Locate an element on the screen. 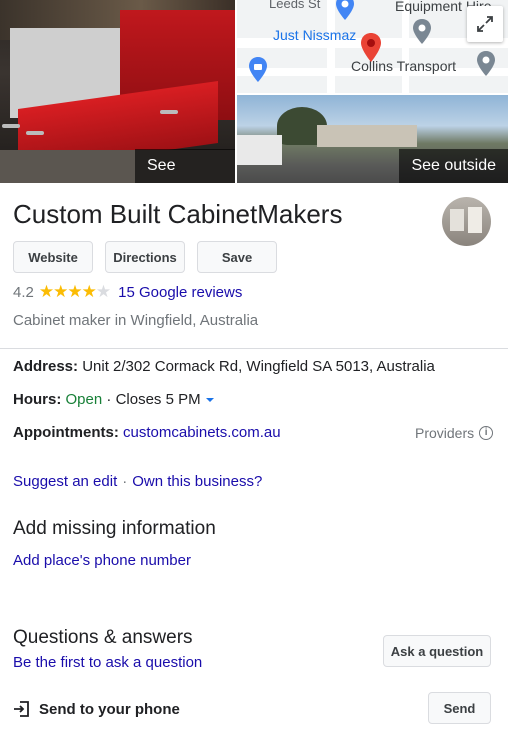 The width and height of the screenshot is (508, 741). shopping-pin-icon is located at coordinates (258, 69).